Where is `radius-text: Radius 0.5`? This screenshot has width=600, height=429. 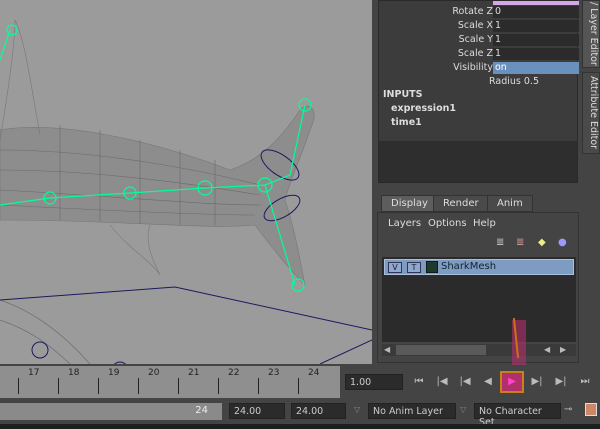 radius-text: Radius 0.5 is located at coordinates (514, 81).